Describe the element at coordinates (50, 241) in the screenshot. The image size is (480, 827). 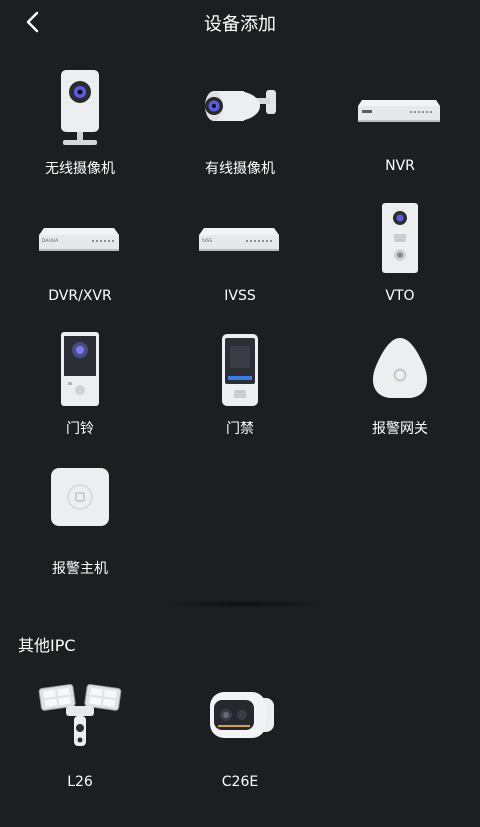
I see `device-brand-print: DAHUA` at that location.